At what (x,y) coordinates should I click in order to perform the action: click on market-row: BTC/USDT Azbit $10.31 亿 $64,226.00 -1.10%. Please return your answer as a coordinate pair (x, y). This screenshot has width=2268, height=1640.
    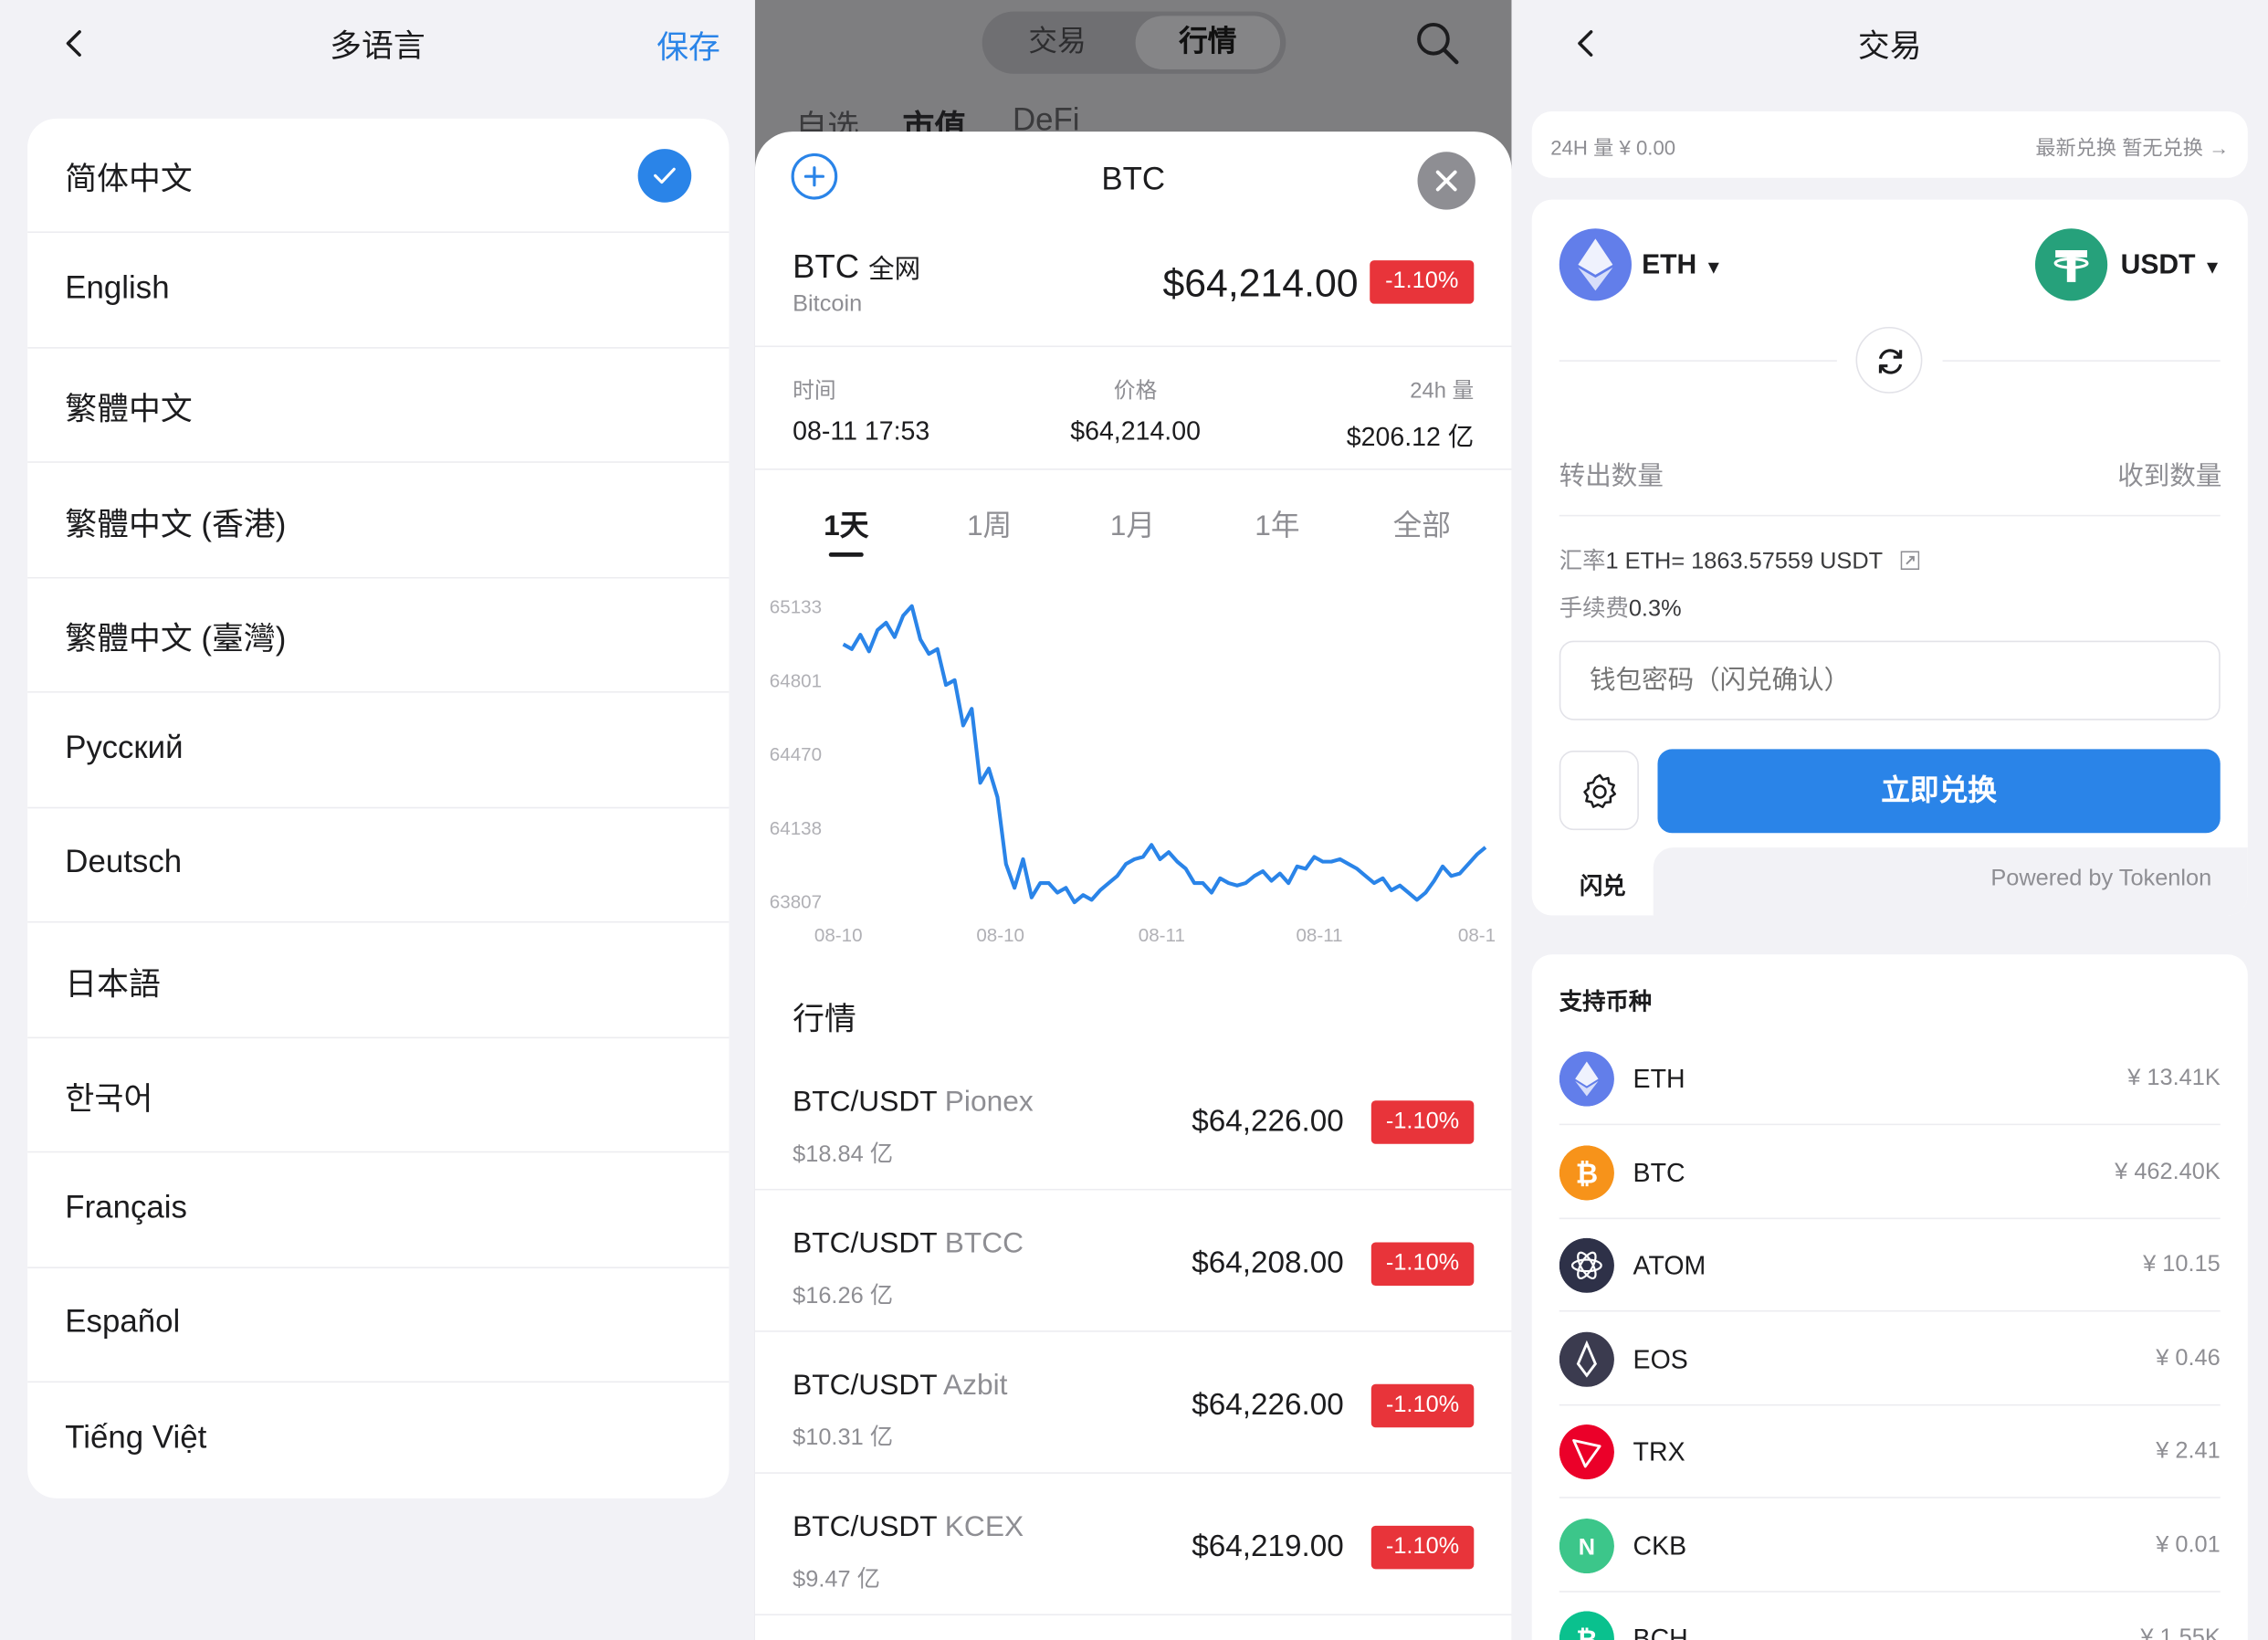
    Looking at the image, I should click on (1133, 1403).